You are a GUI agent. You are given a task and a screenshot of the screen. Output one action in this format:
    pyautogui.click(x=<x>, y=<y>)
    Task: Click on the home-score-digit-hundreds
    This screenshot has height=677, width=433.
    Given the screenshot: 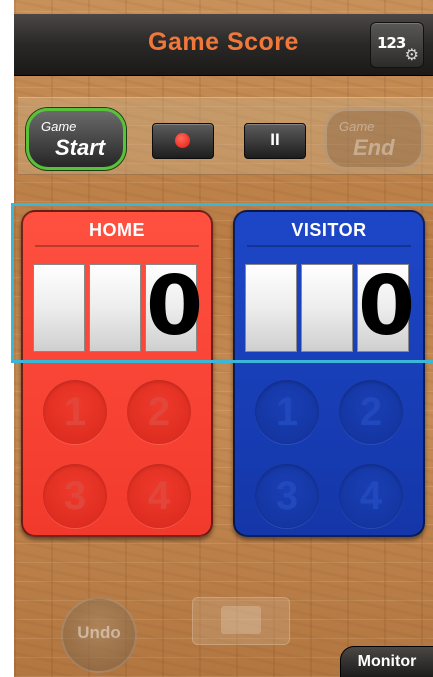 What is the action you would take?
    pyautogui.click(x=59, y=308)
    